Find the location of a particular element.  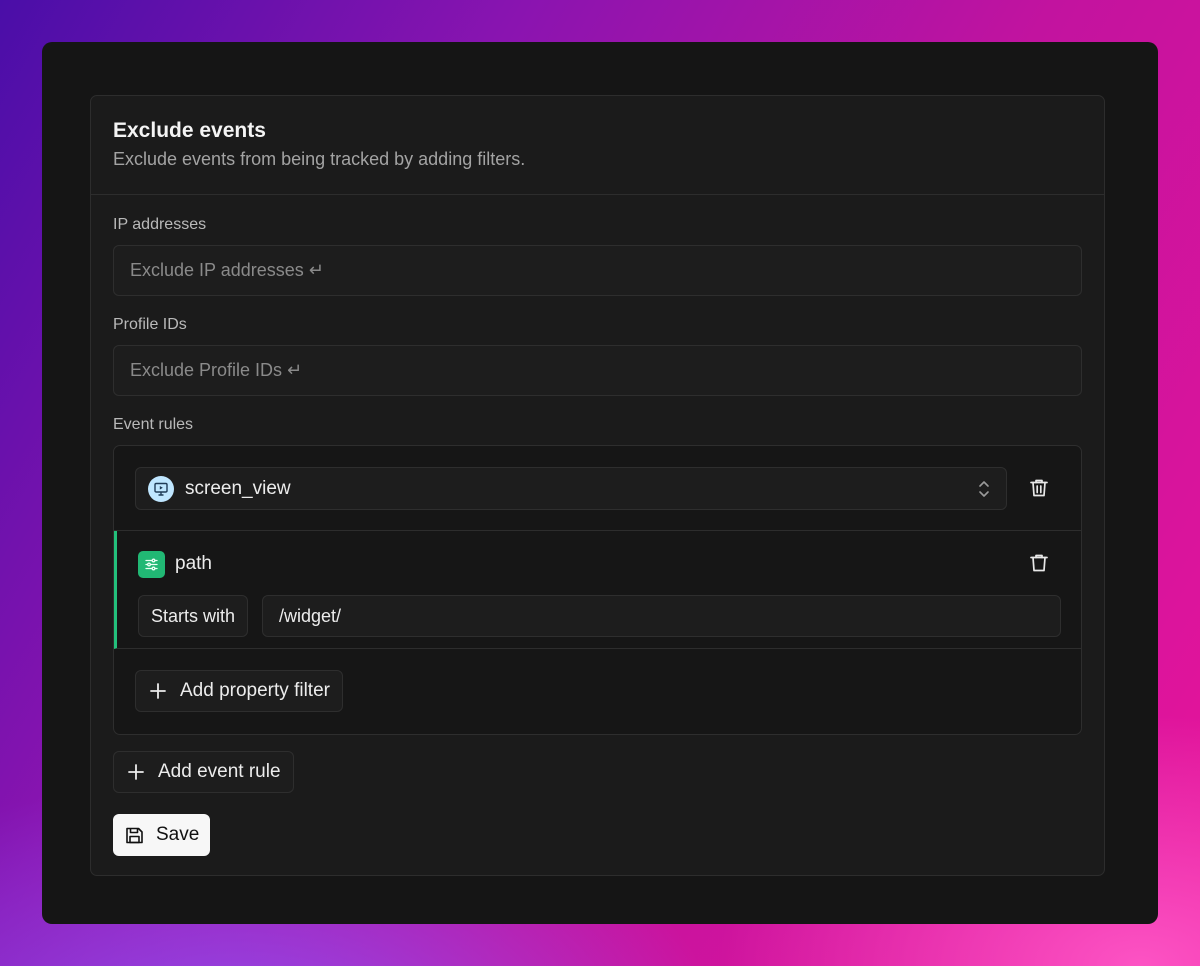

monitor-play-icon is located at coordinates (161, 488).